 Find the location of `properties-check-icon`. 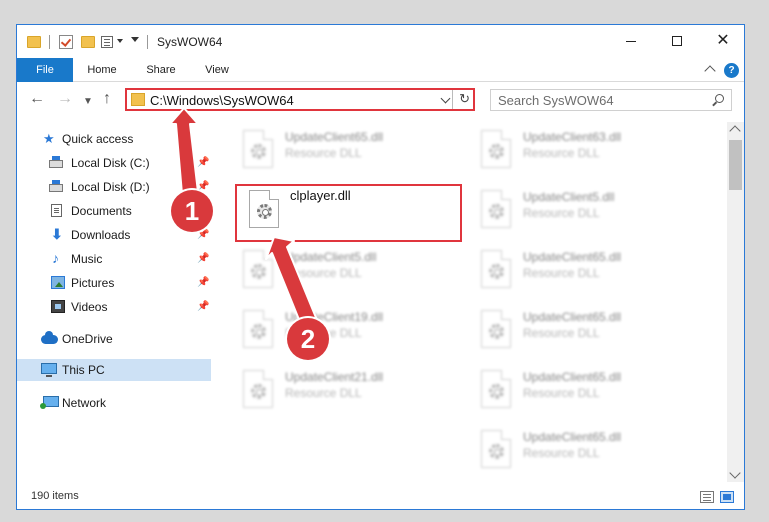

properties-check-icon is located at coordinates (66, 42).